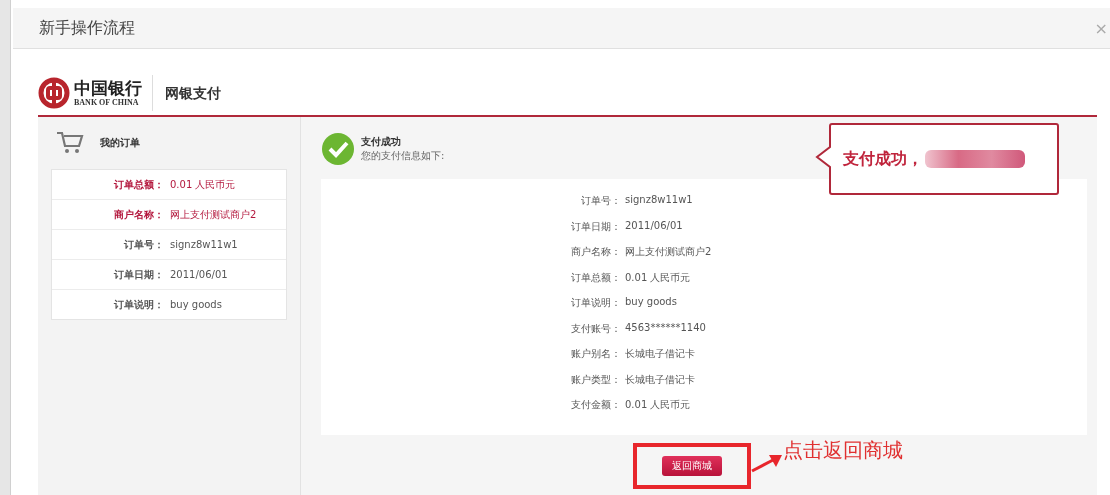 The image size is (1110, 495). Describe the element at coordinates (596, 328) in the screenshot. I see `field-label: 支付账号：` at that location.